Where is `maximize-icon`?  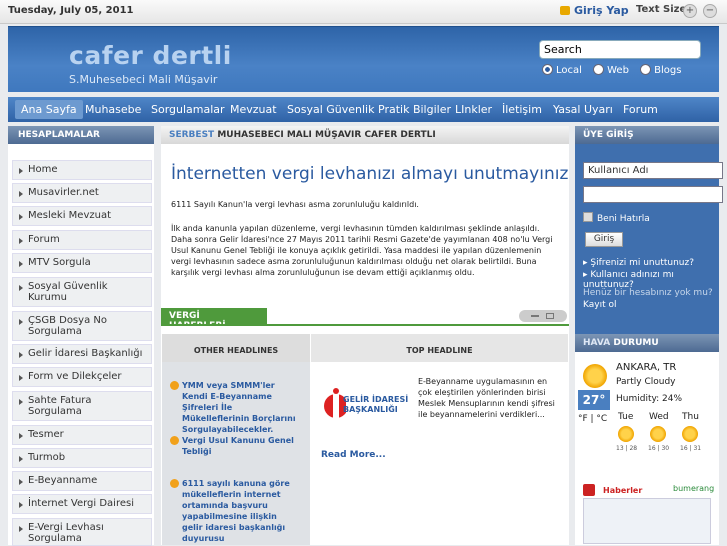 maximize-icon is located at coordinates (550, 316).